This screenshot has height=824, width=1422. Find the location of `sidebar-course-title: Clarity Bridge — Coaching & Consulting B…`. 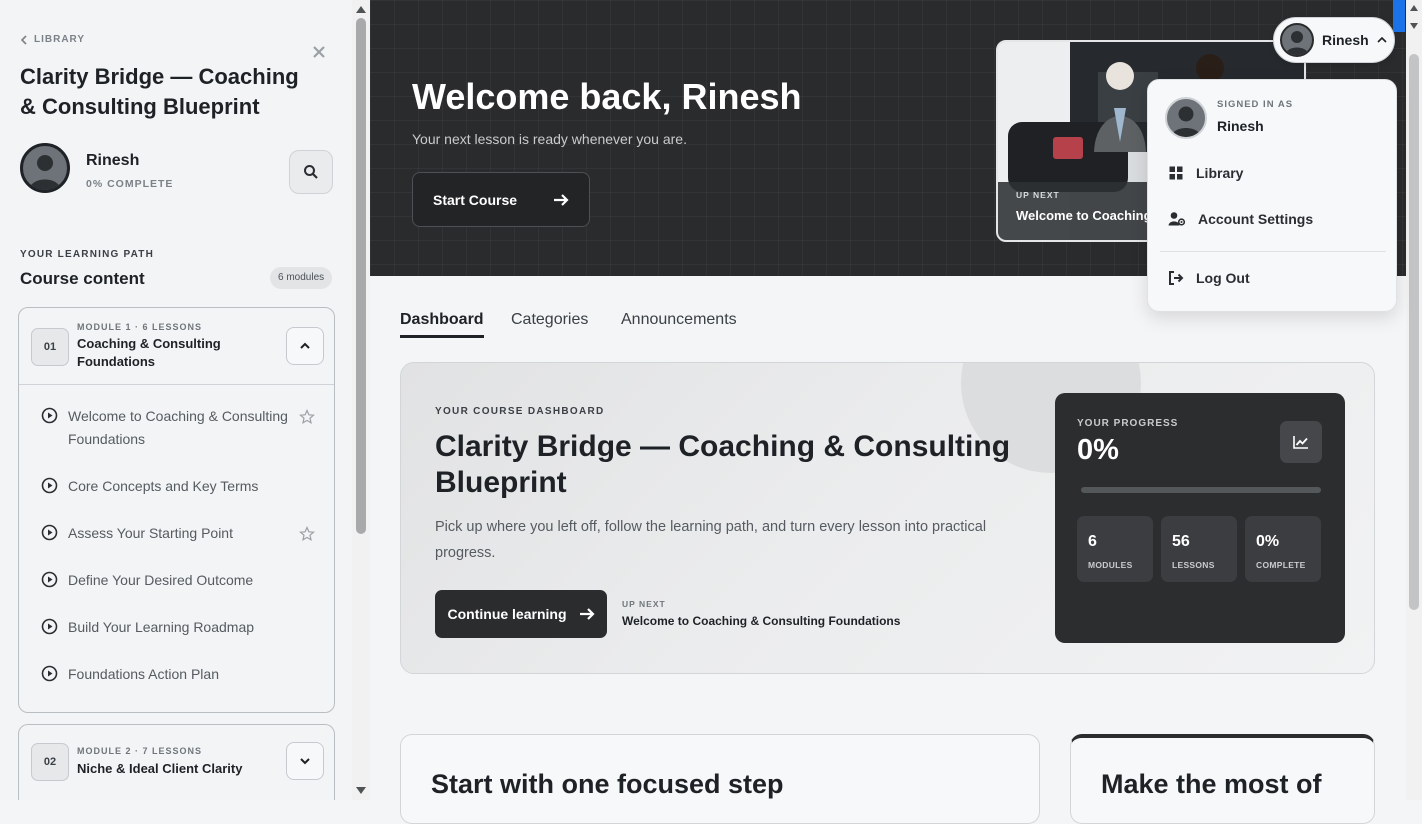

sidebar-course-title: Clarity Bridge — Coaching & Consulting B… is located at coordinates (159, 91).